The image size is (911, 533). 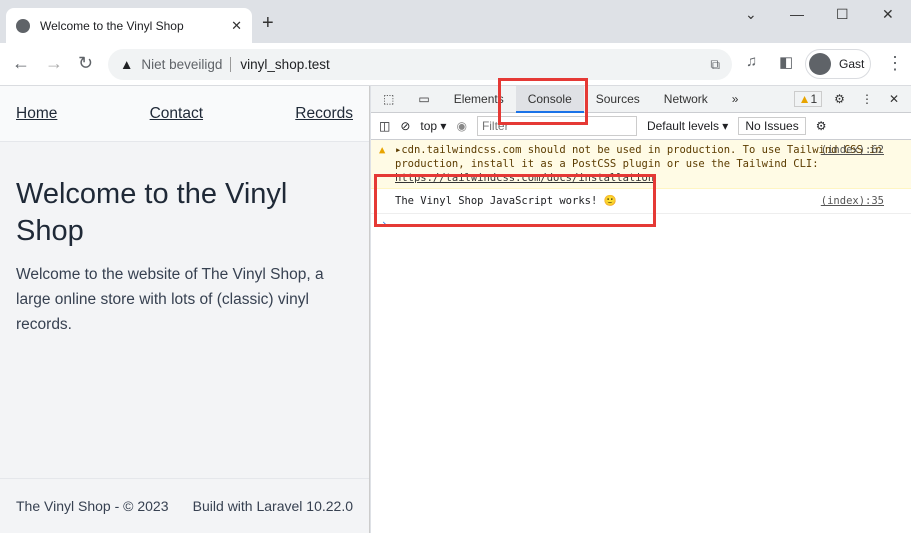 I want to click on close-window-button: ✕, so click(x=888, y=14).